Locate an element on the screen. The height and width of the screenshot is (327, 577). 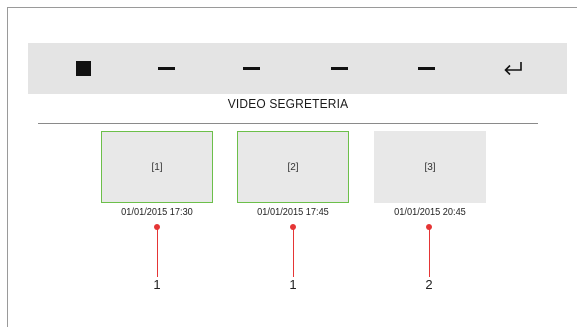
stop-square-icon is located at coordinates (83, 68).